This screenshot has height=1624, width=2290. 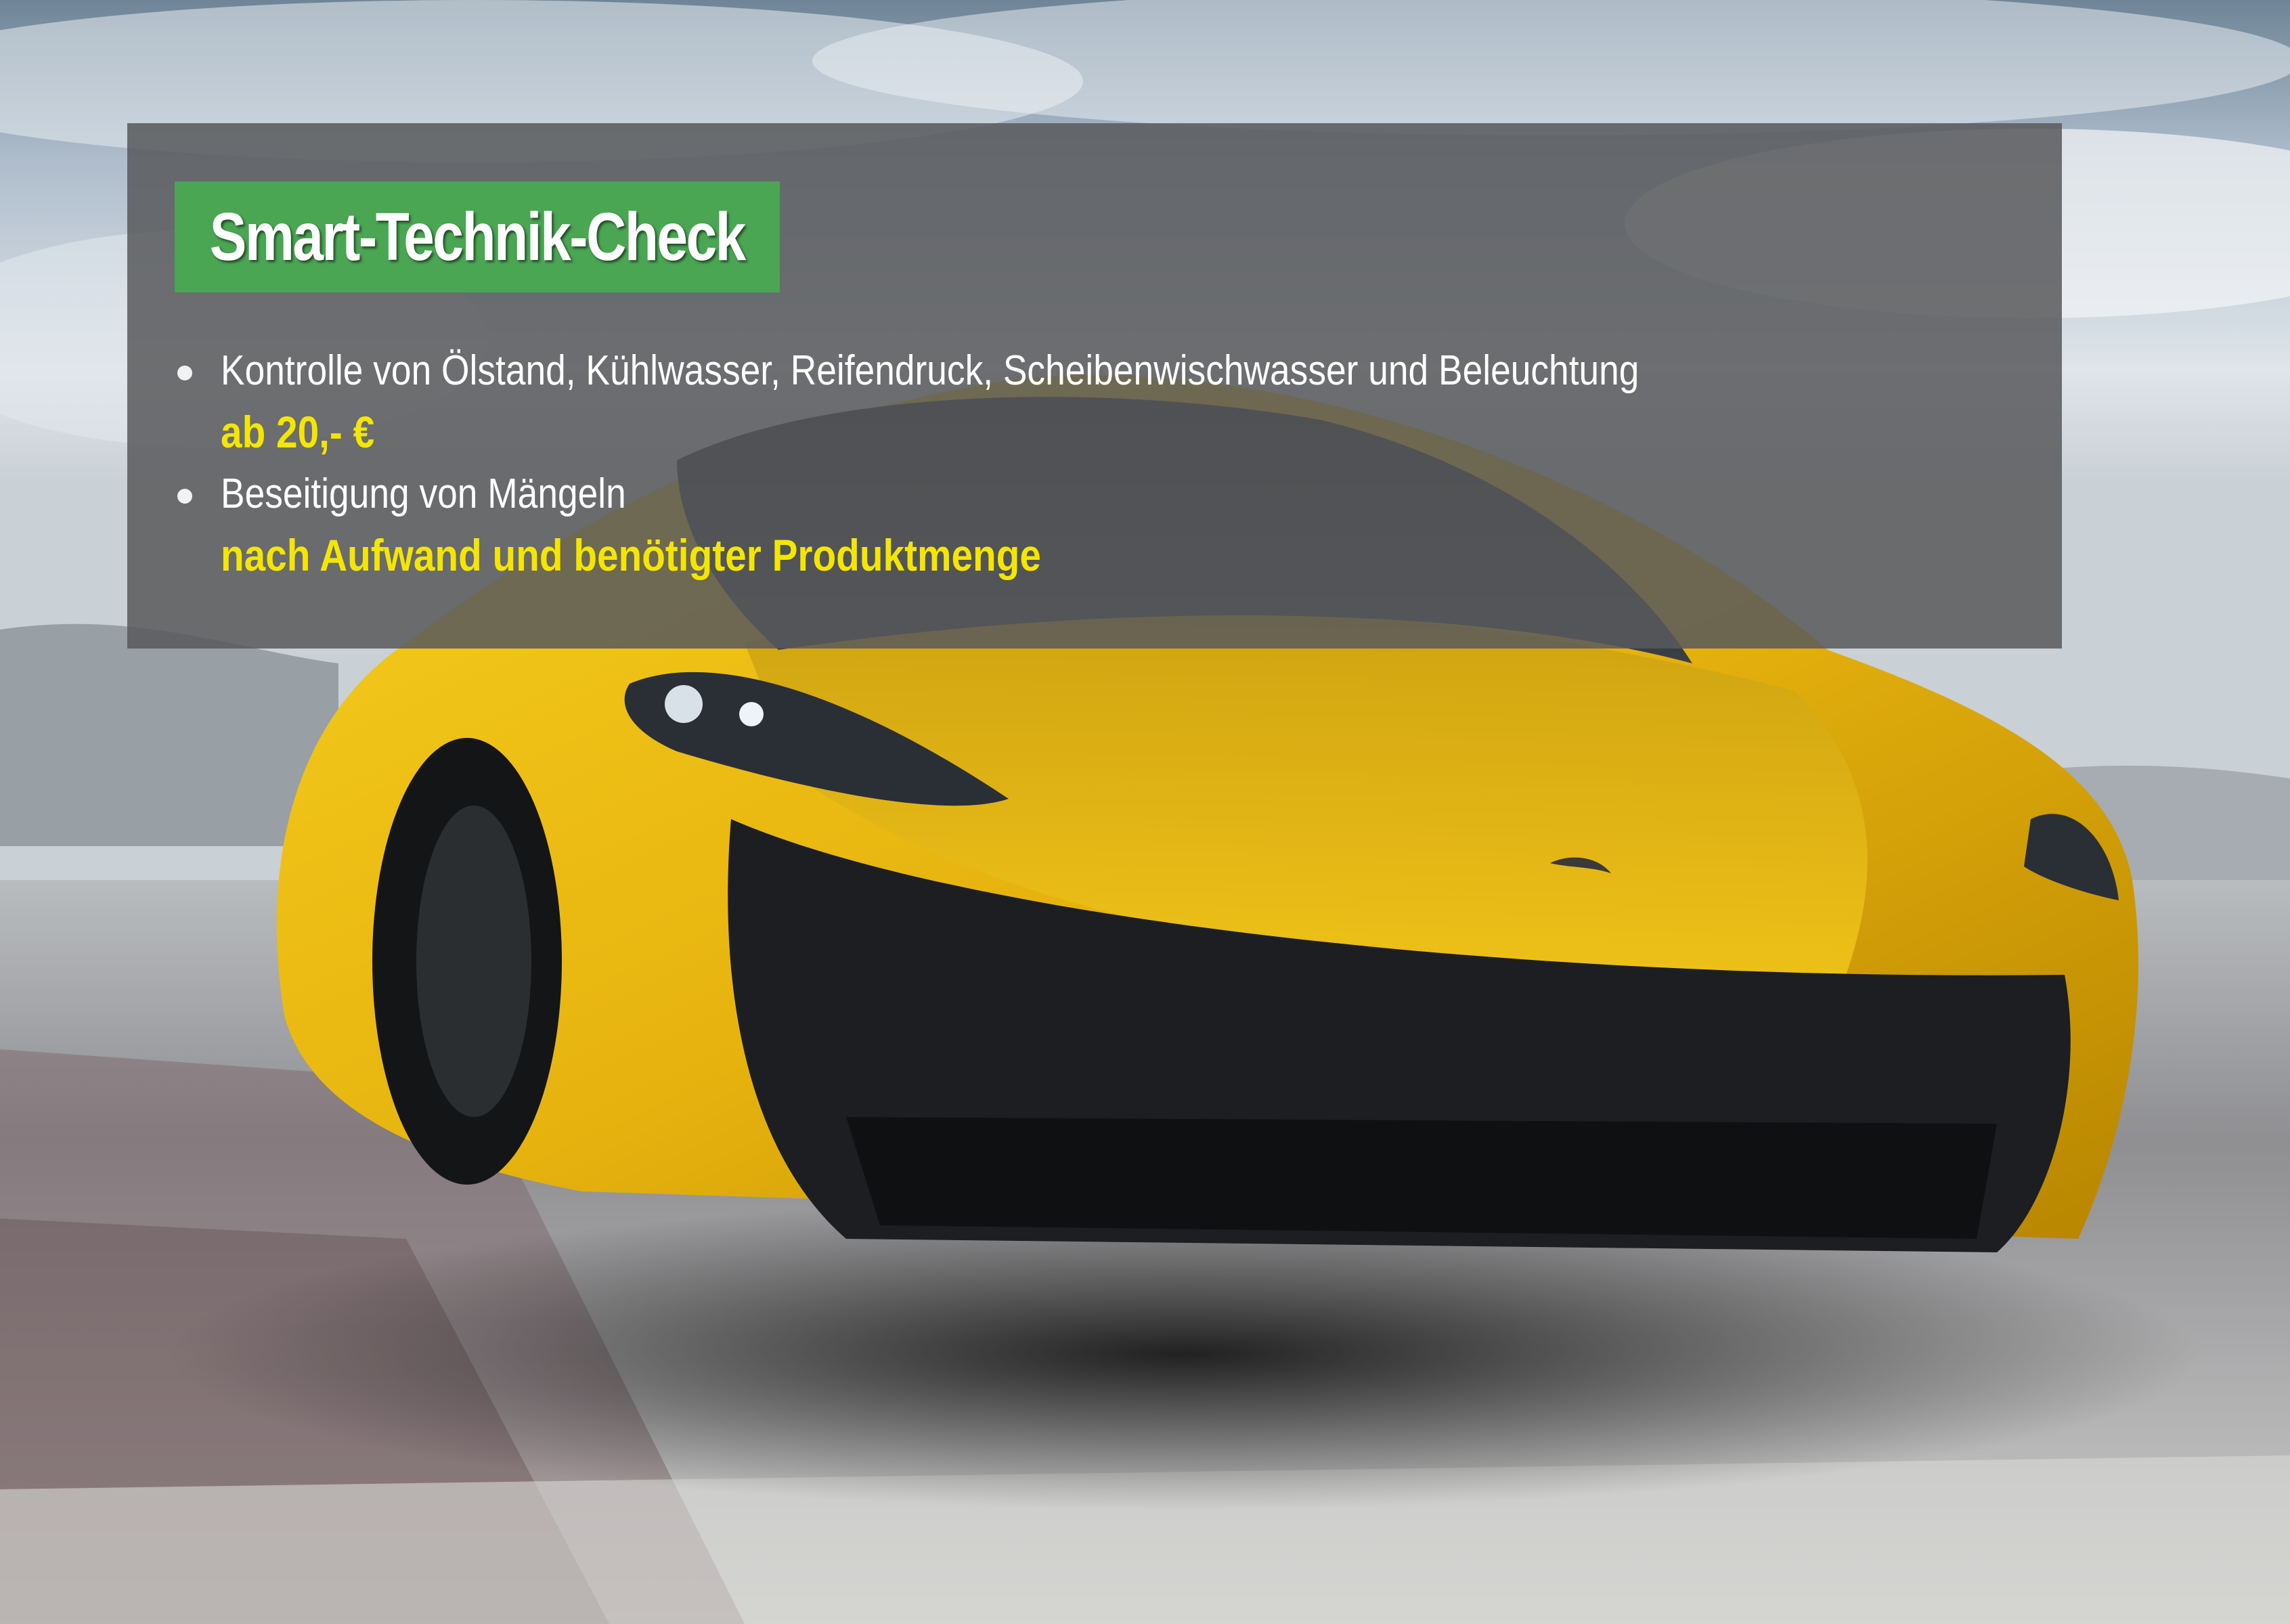 What do you see at coordinates (1088, 432) in the screenshot?
I see `price-line: ab 20,- €` at bounding box center [1088, 432].